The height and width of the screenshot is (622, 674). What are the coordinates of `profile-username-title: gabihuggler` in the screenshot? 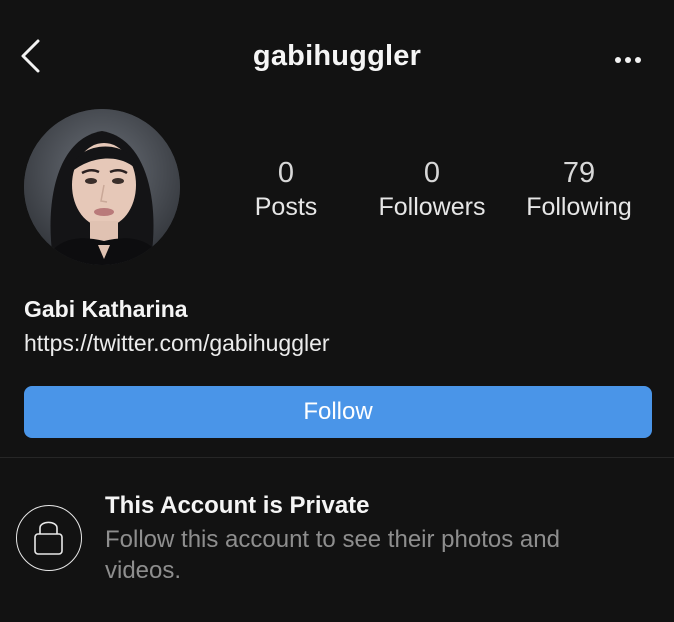 It's located at (337, 56).